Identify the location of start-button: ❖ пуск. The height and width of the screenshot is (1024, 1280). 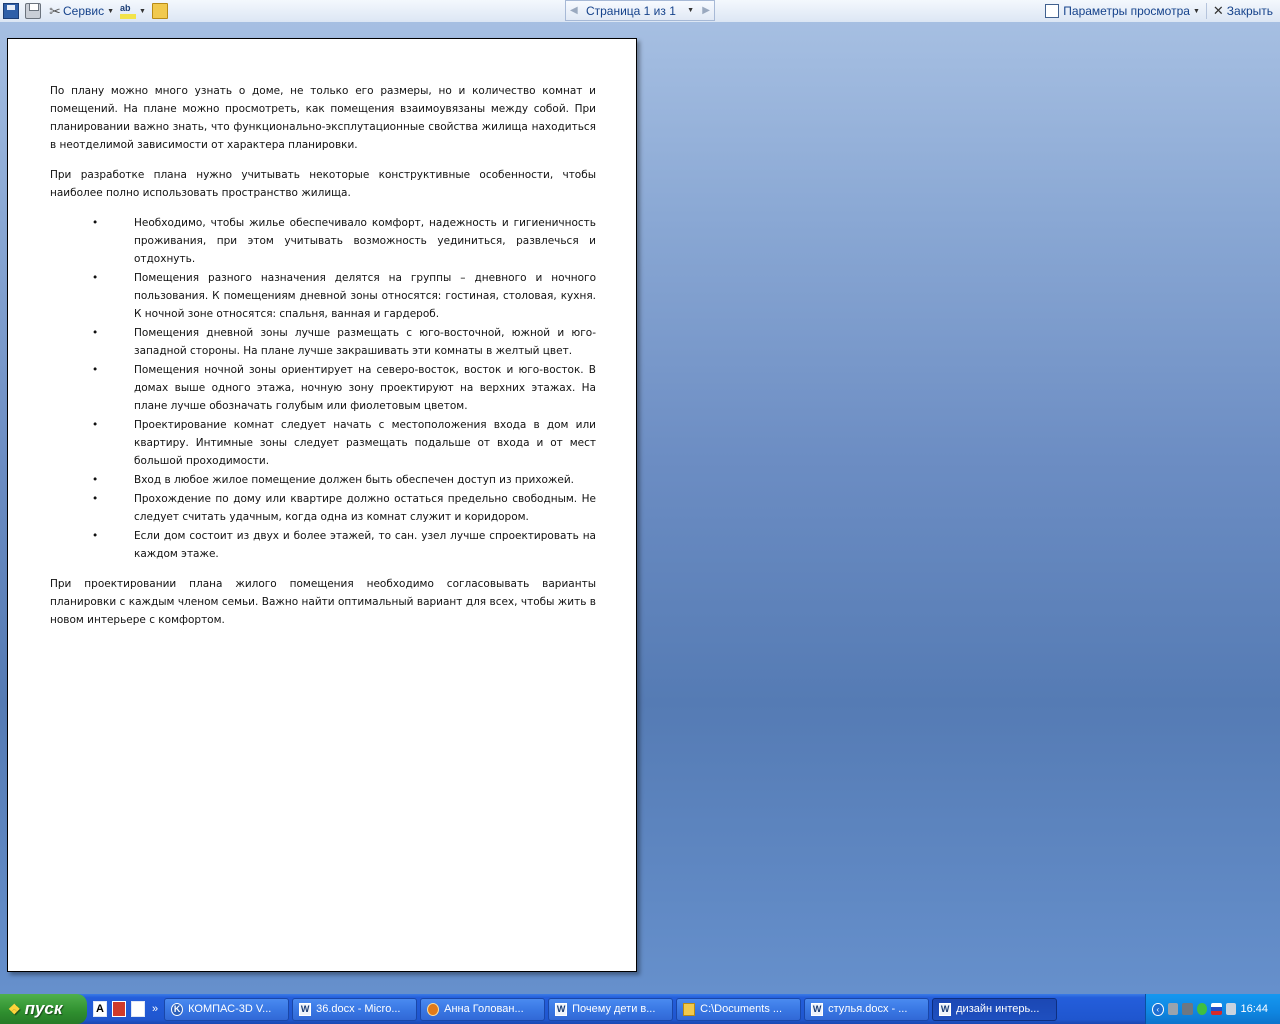
(43, 1009).